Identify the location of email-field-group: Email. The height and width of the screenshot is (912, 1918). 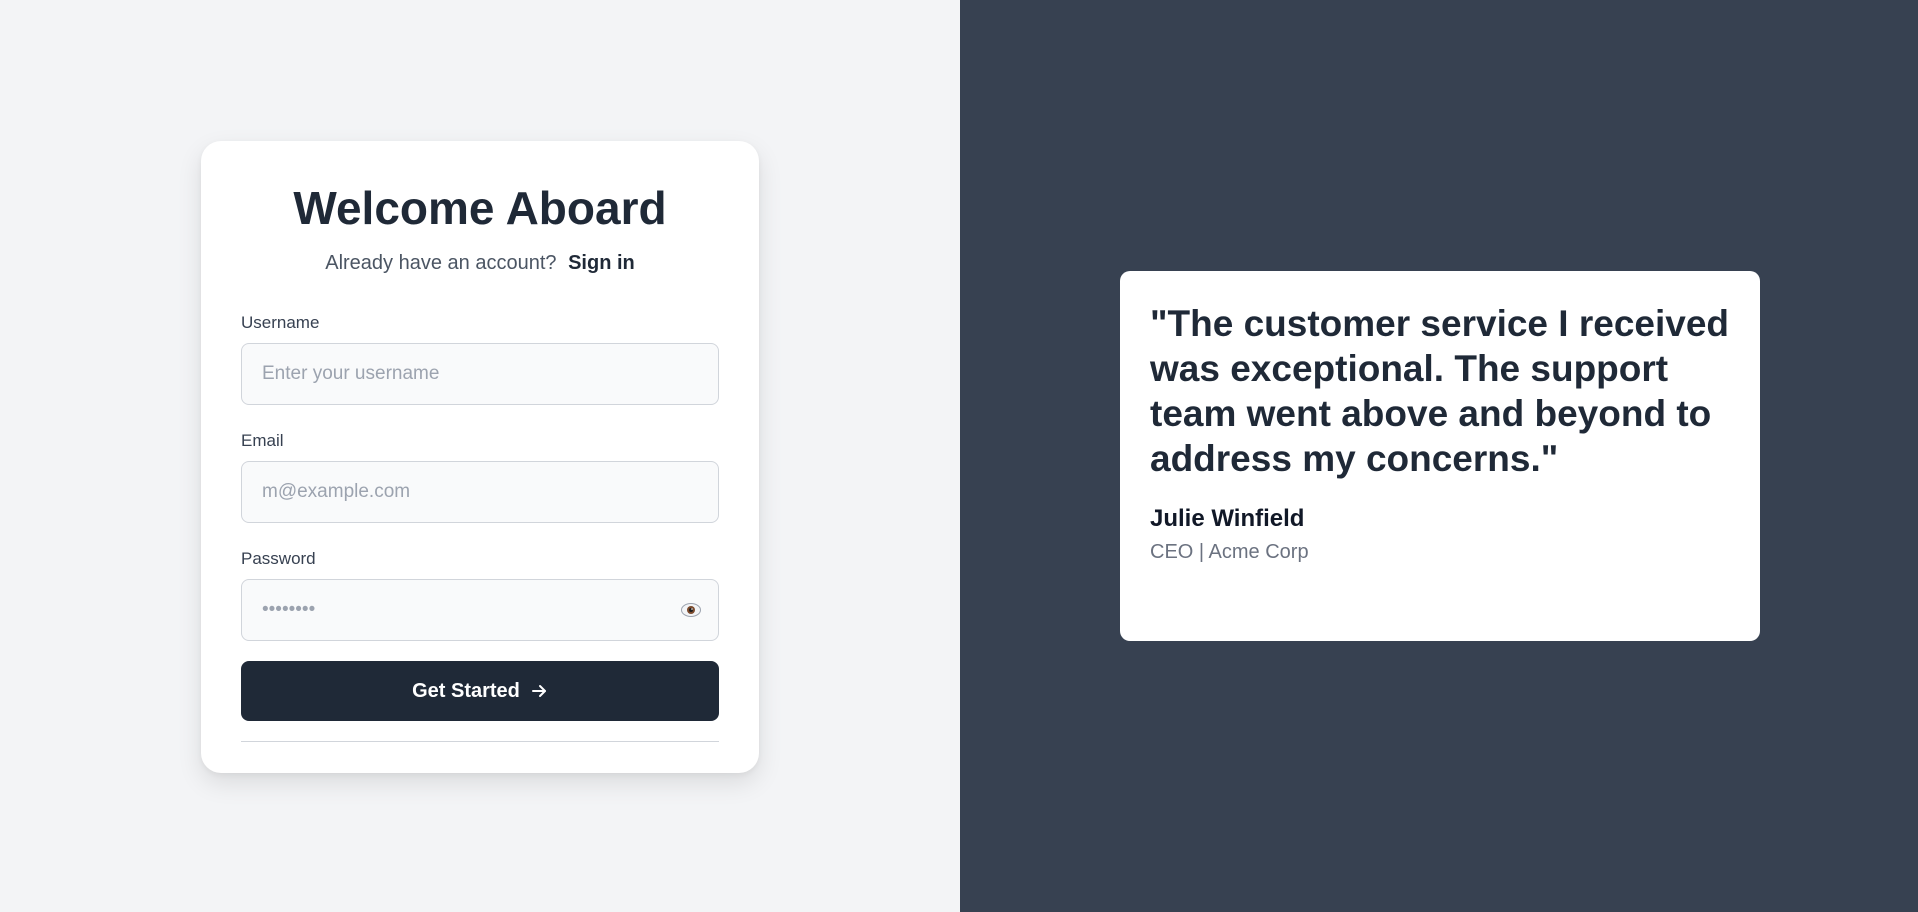
(480, 477).